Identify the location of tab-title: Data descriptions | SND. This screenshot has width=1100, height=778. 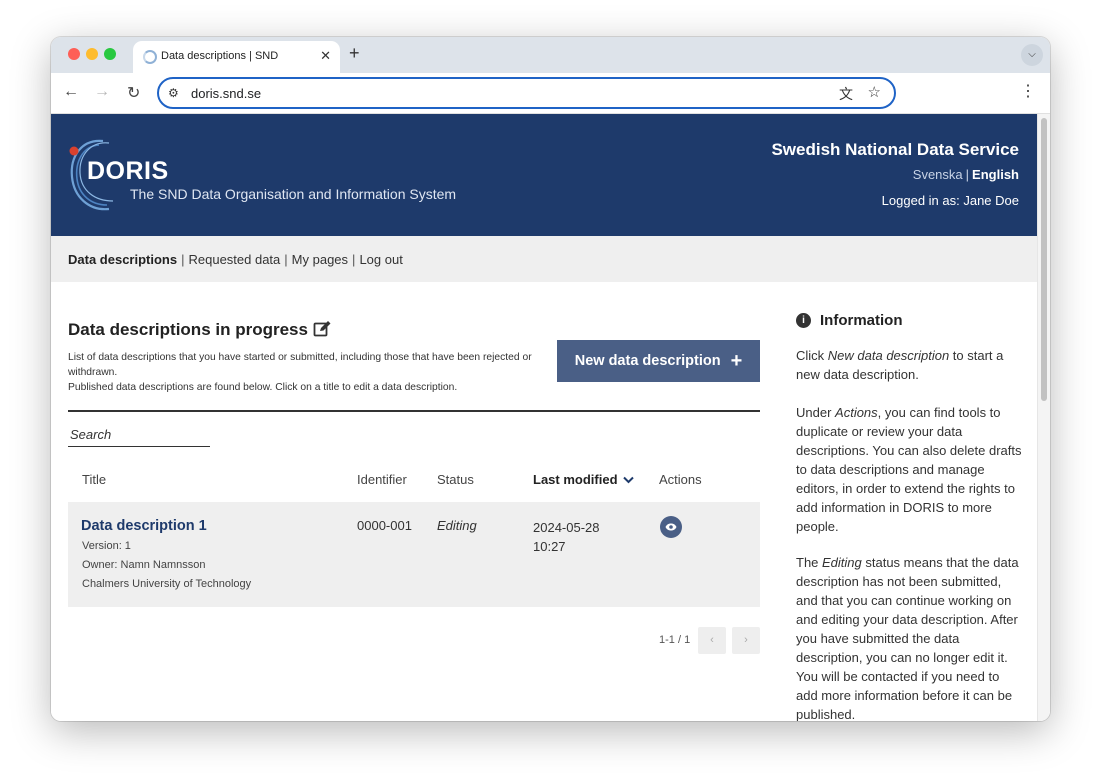
(220, 56).